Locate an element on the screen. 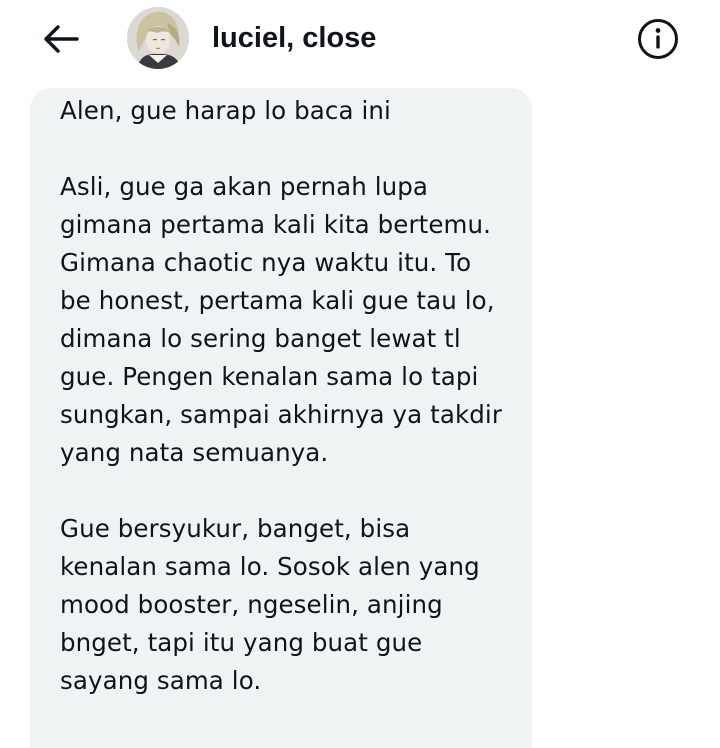 This screenshot has width=720, height=748. conversation-header: luciel, close is located at coordinates (360, 41).